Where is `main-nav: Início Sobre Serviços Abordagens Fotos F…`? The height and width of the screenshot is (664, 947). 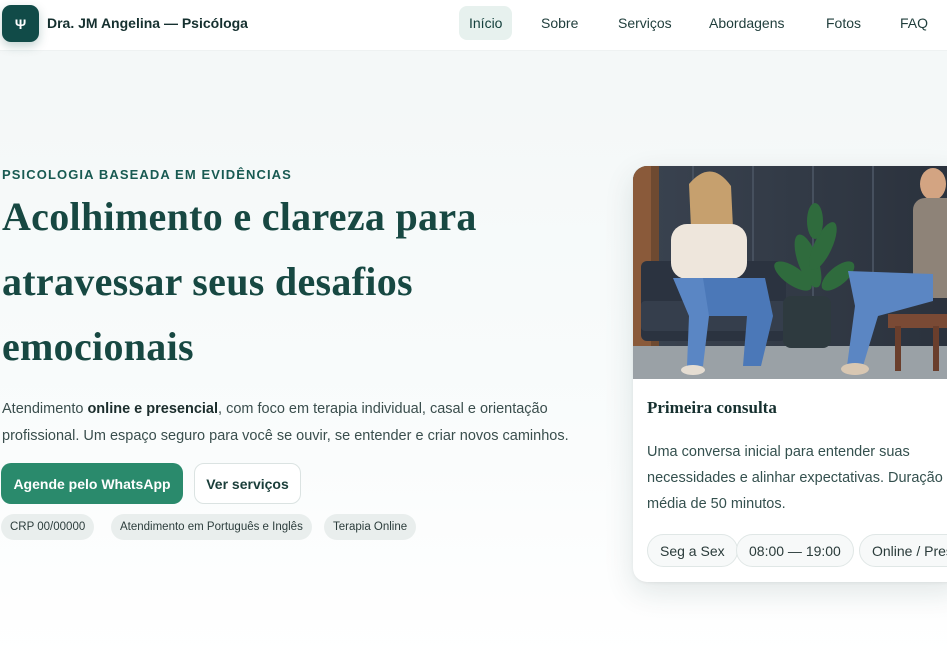 main-nav: Início Sobre Serviços Abordagens Fotos F… is located at coordinates (473, 24).